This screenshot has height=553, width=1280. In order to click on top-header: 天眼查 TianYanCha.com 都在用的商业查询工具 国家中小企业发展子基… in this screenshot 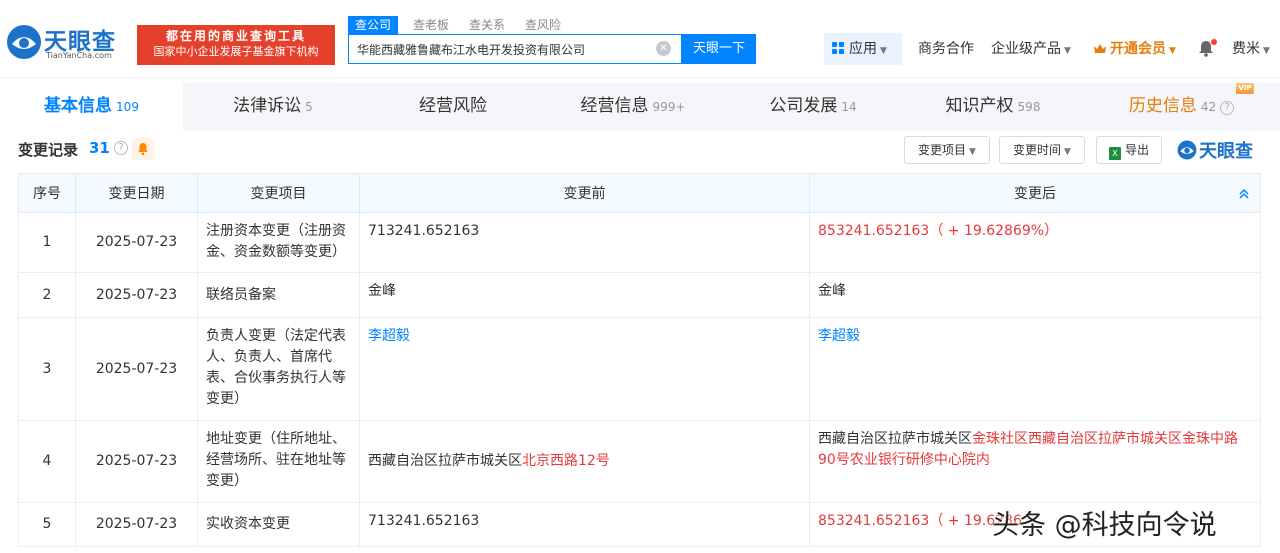, I will do `click(640, 39)`.